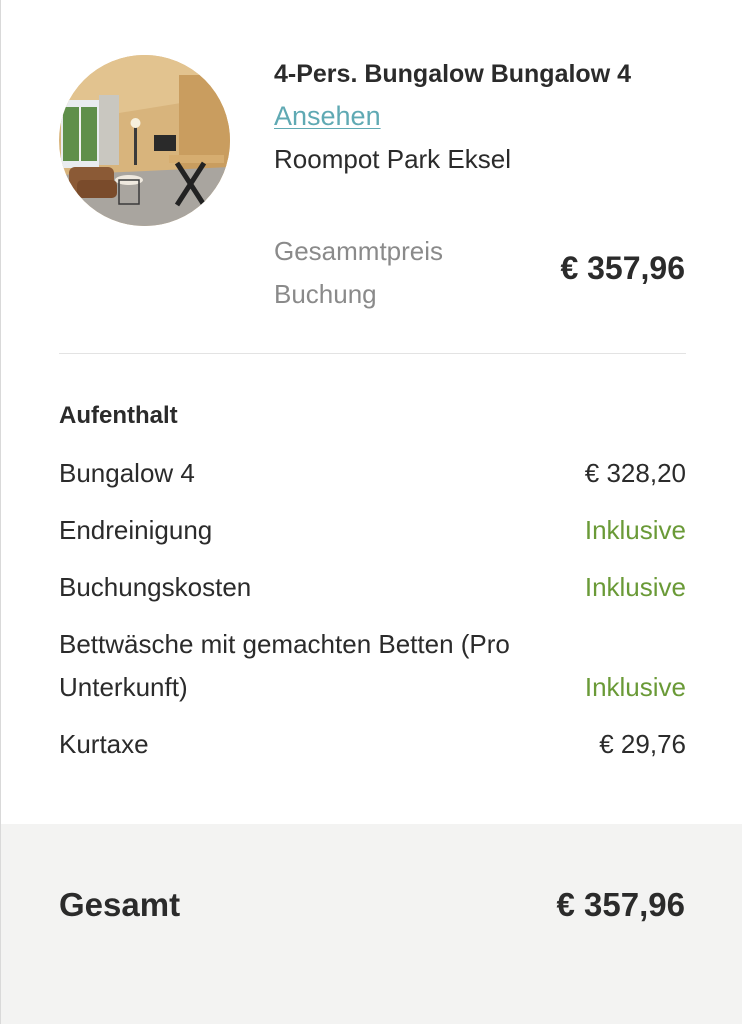 The height and width of the screenshot is (1024, 742). Describe the element at coordinates (104, 744) in the screenshot. I see `line-item-label: Kurtaxe` at that location.